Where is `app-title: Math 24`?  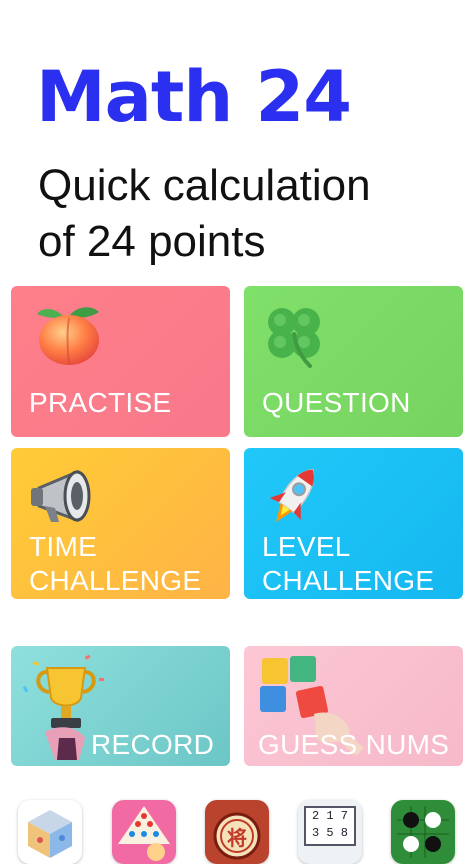 app-title: Math 24 is located at coordinates (194, 97).